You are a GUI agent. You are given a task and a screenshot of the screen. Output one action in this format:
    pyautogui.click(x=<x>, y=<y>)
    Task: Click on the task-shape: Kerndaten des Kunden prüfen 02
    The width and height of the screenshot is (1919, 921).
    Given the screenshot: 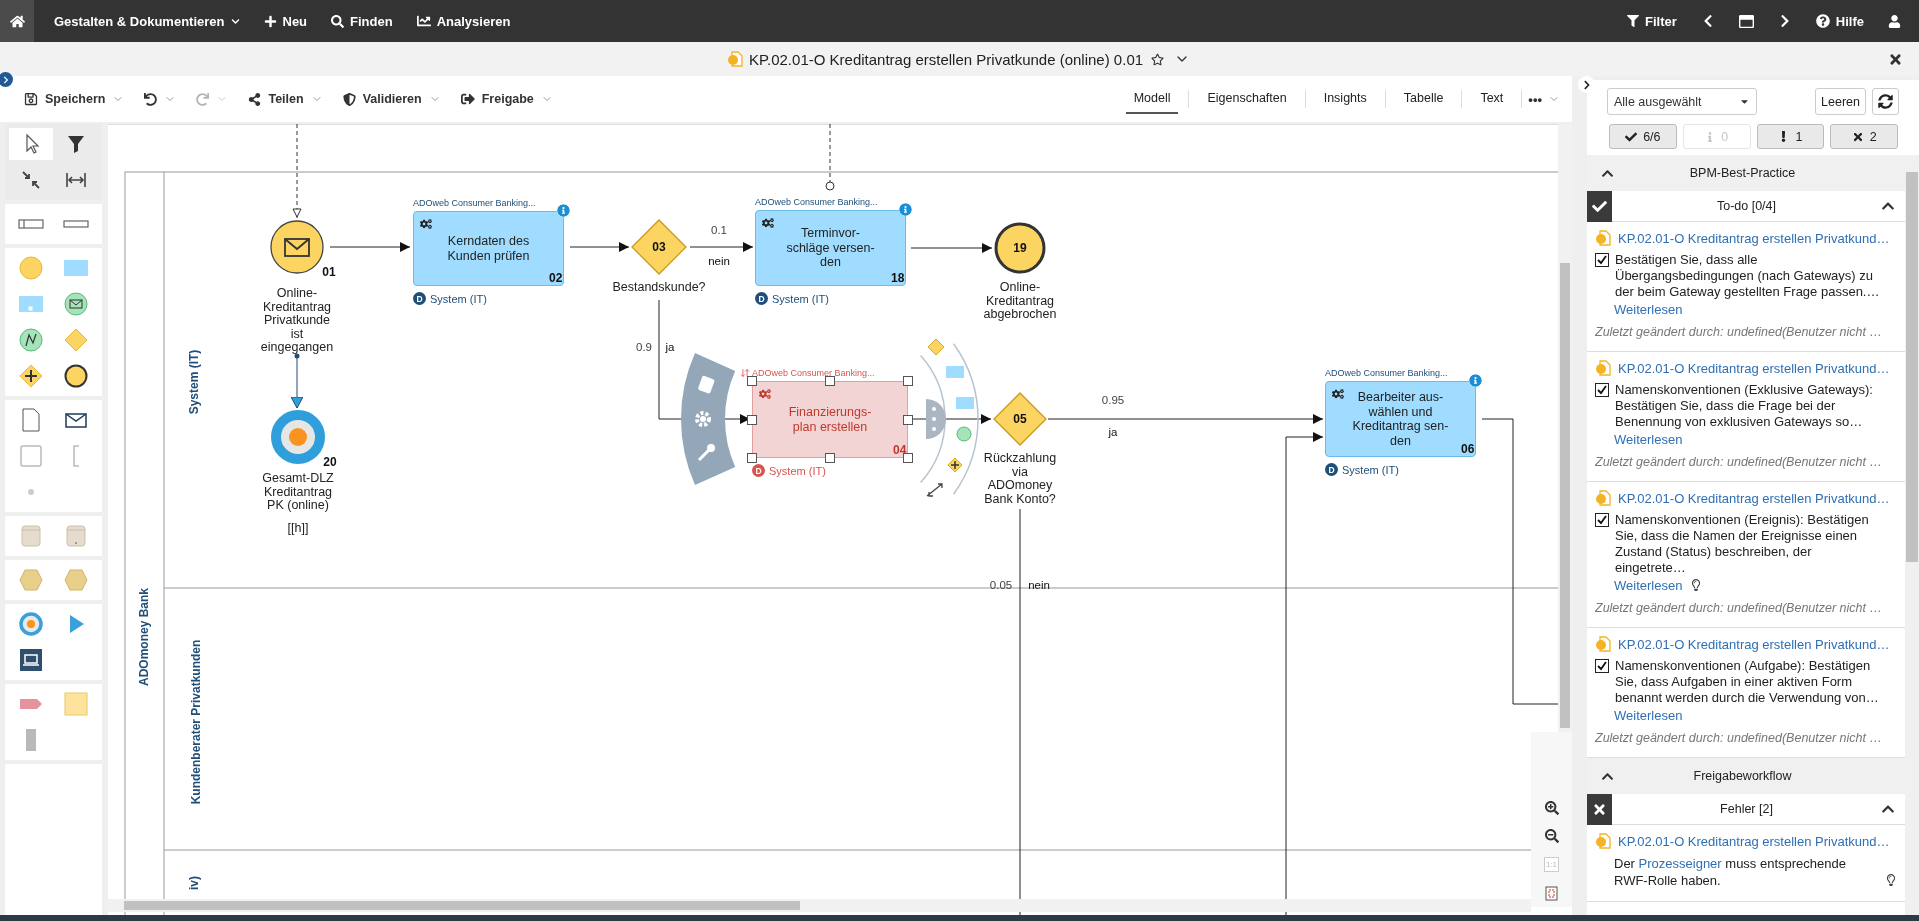 What is the action you would take?
    pyautogui.click(x=488, y=248)
    